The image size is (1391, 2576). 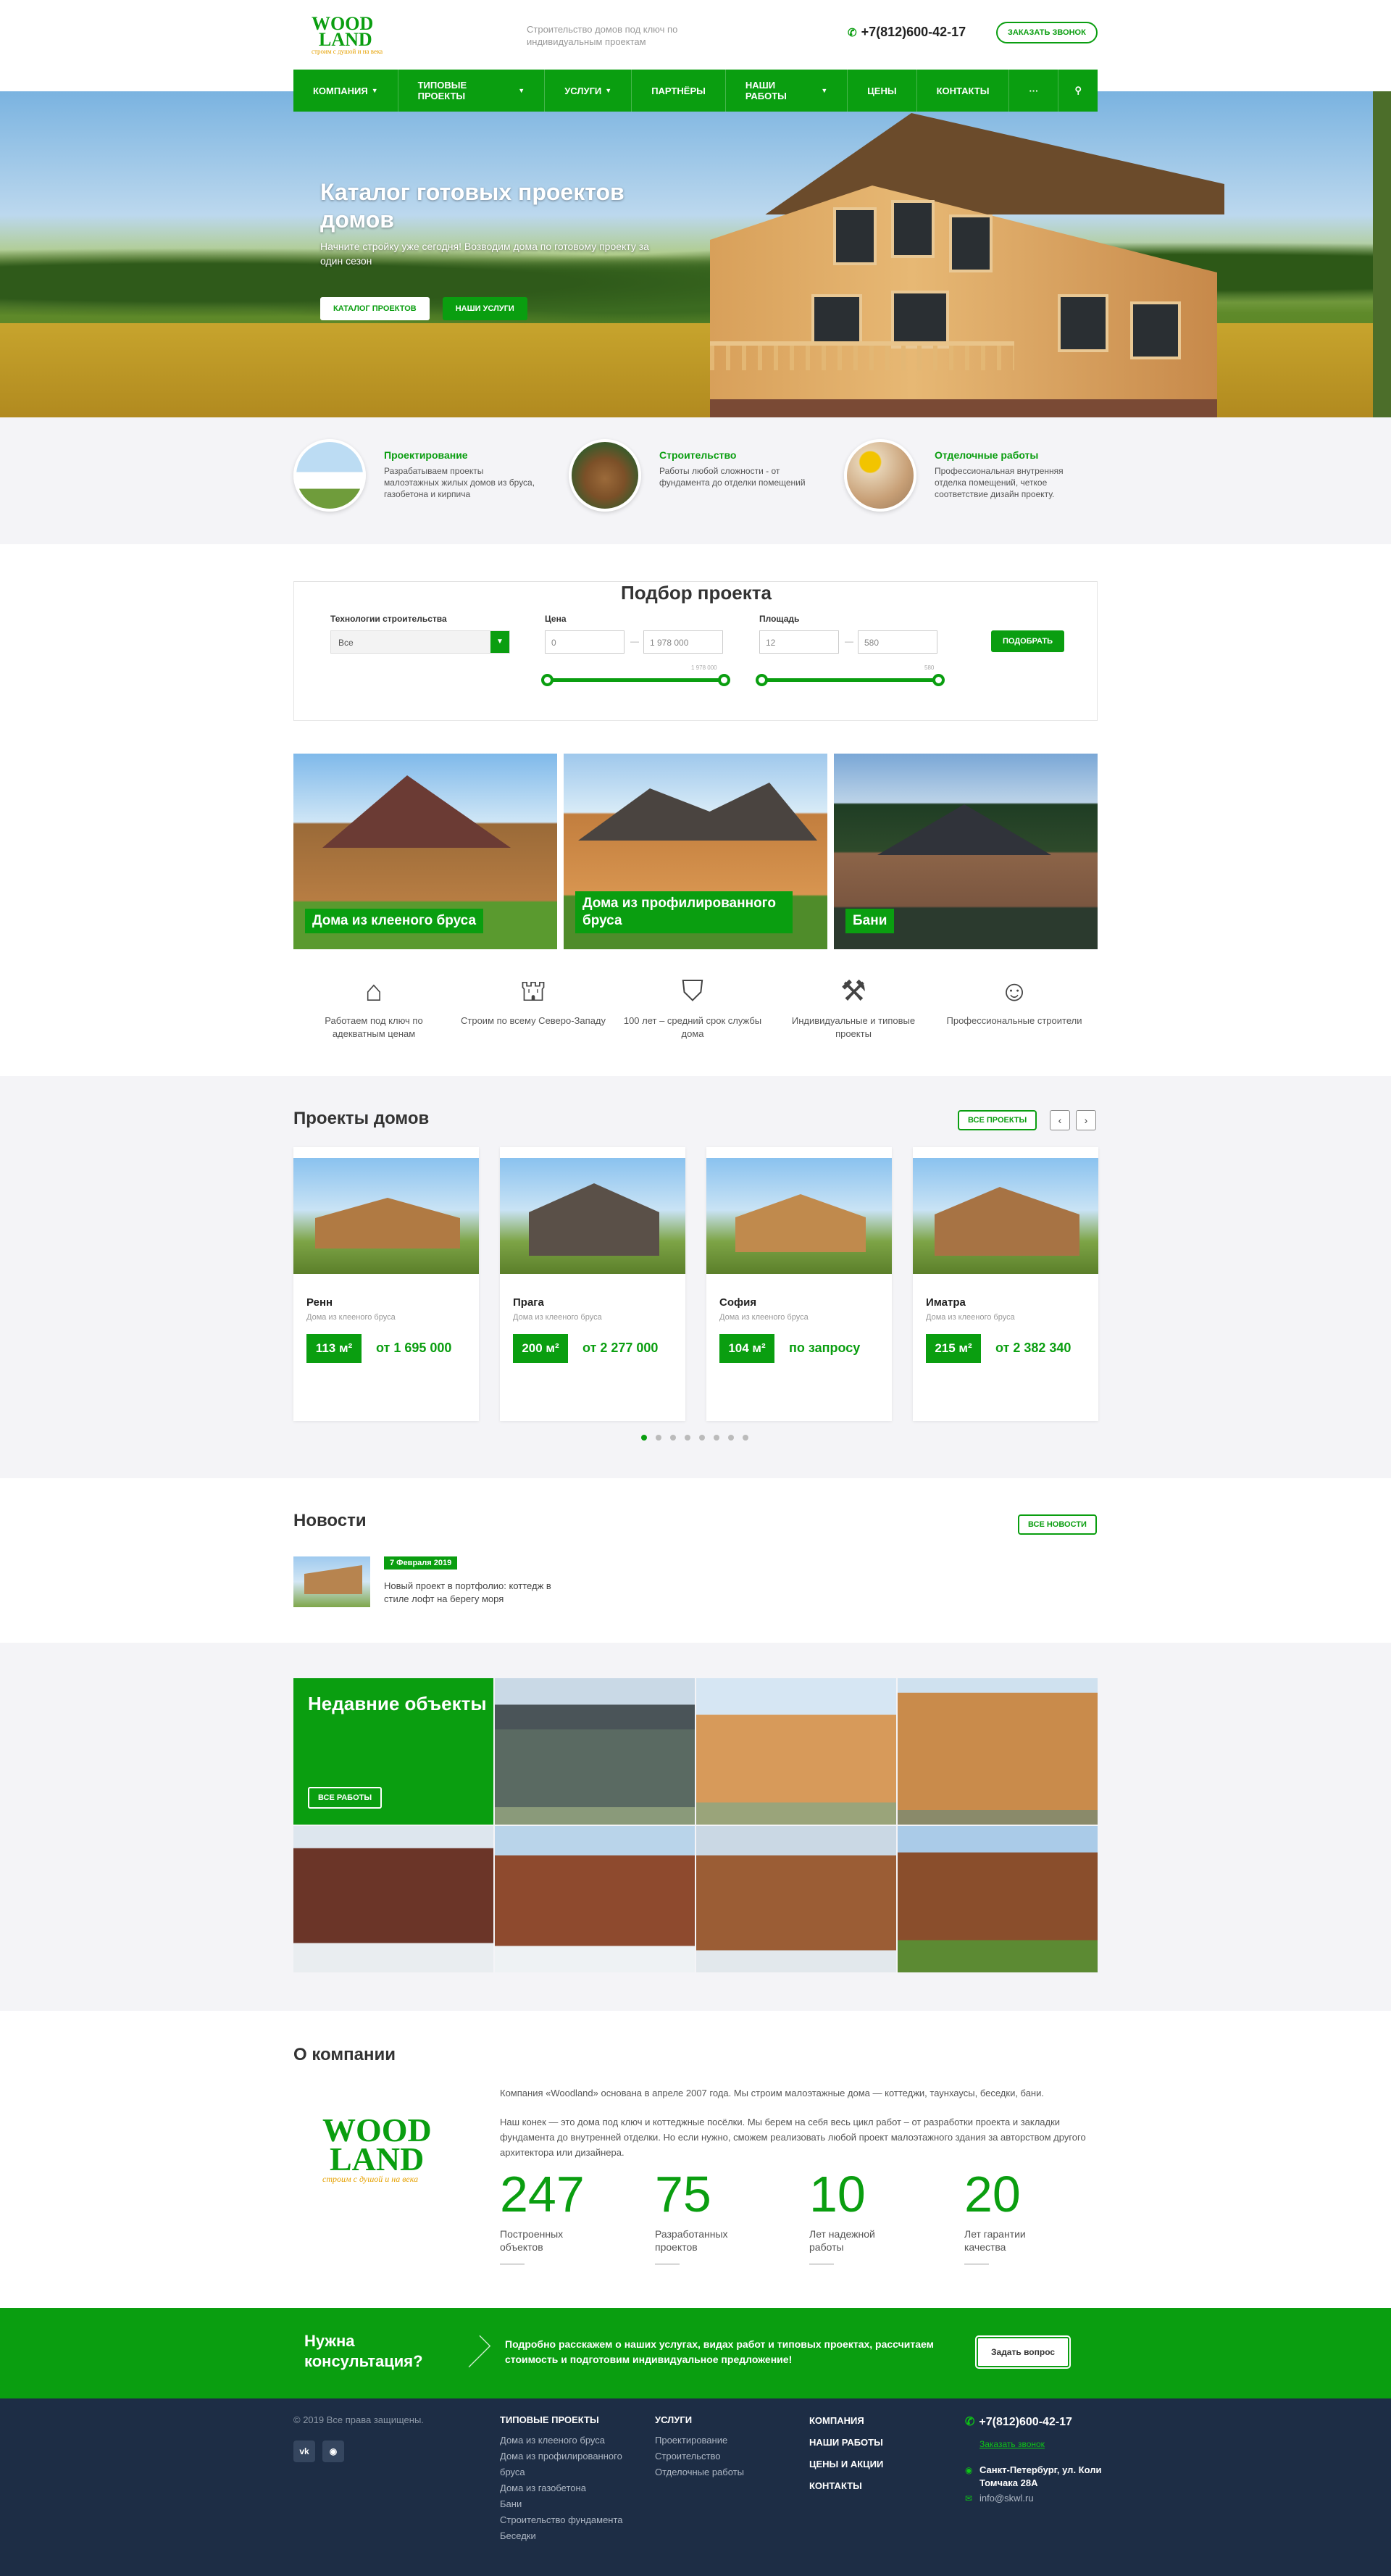 I want to click on nav-item-our-works: Наши работы ▼, so click(x=787, y=91).